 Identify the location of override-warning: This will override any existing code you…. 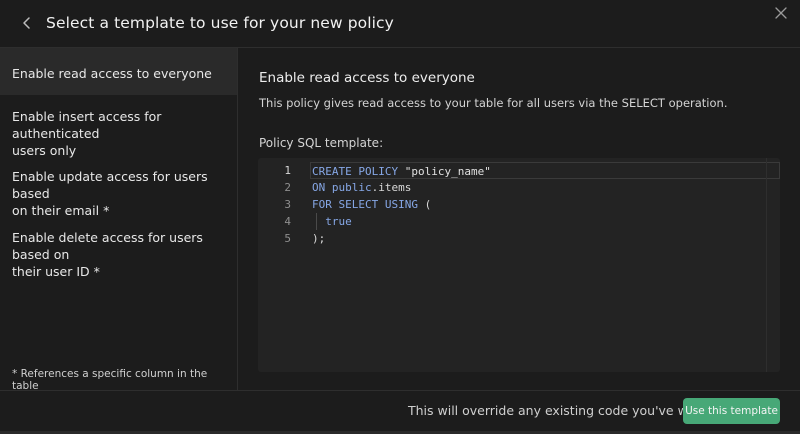
(565, 410).